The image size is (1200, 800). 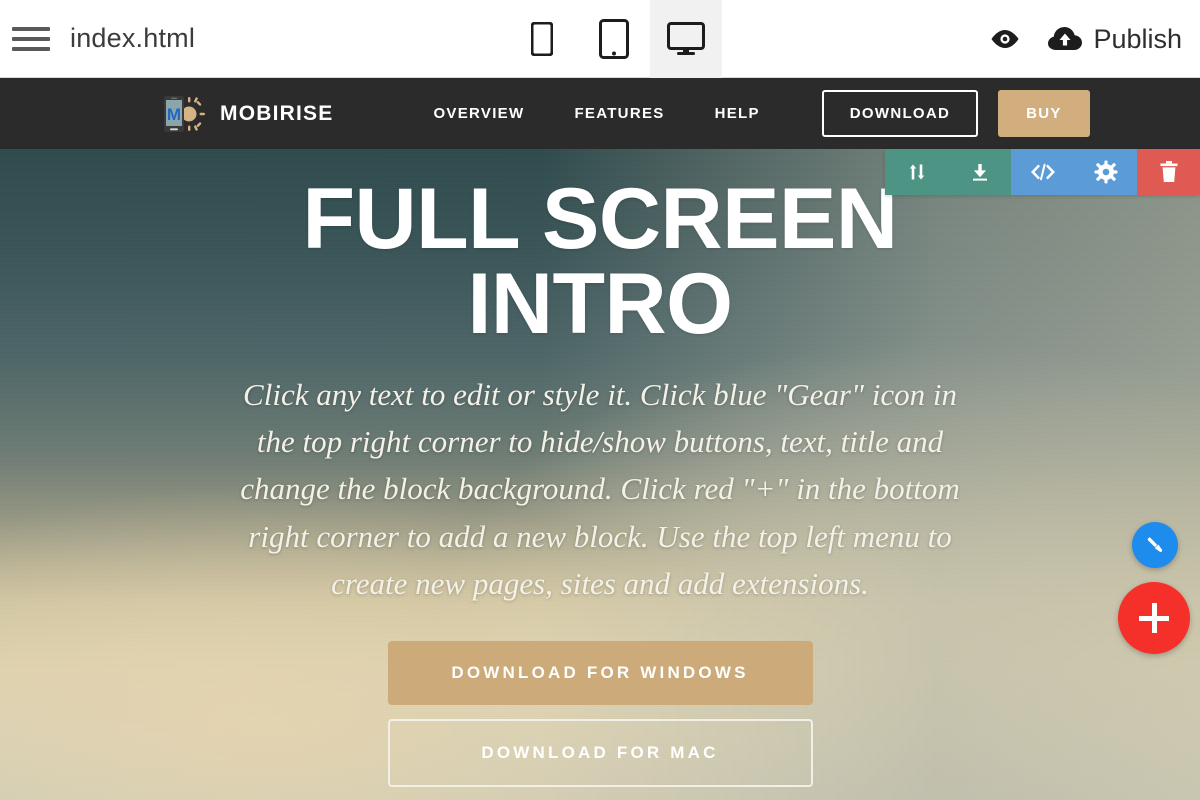 I want to click on nav-link-overview: OVERVIEW, so click(x=478, y=113).